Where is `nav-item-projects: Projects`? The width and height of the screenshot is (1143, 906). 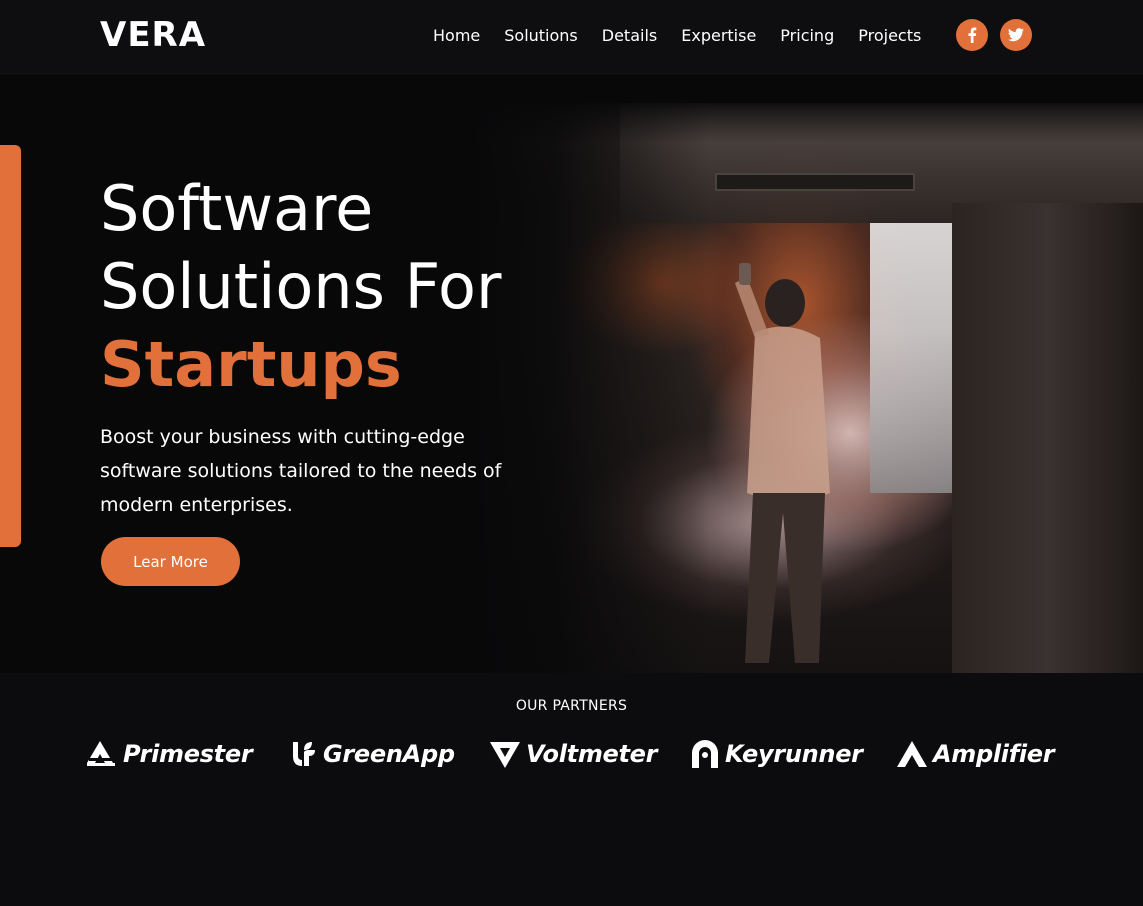 nav-item-projects: Projects is located at coordinates (889, 35).